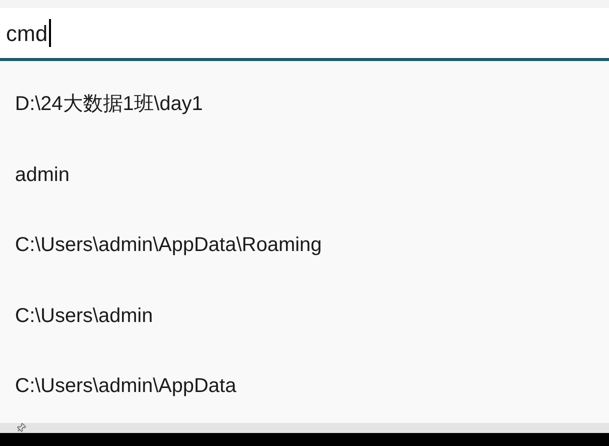  I want to click on suggestion-item: D:\24大数据1班\day1, so click(109, 104).